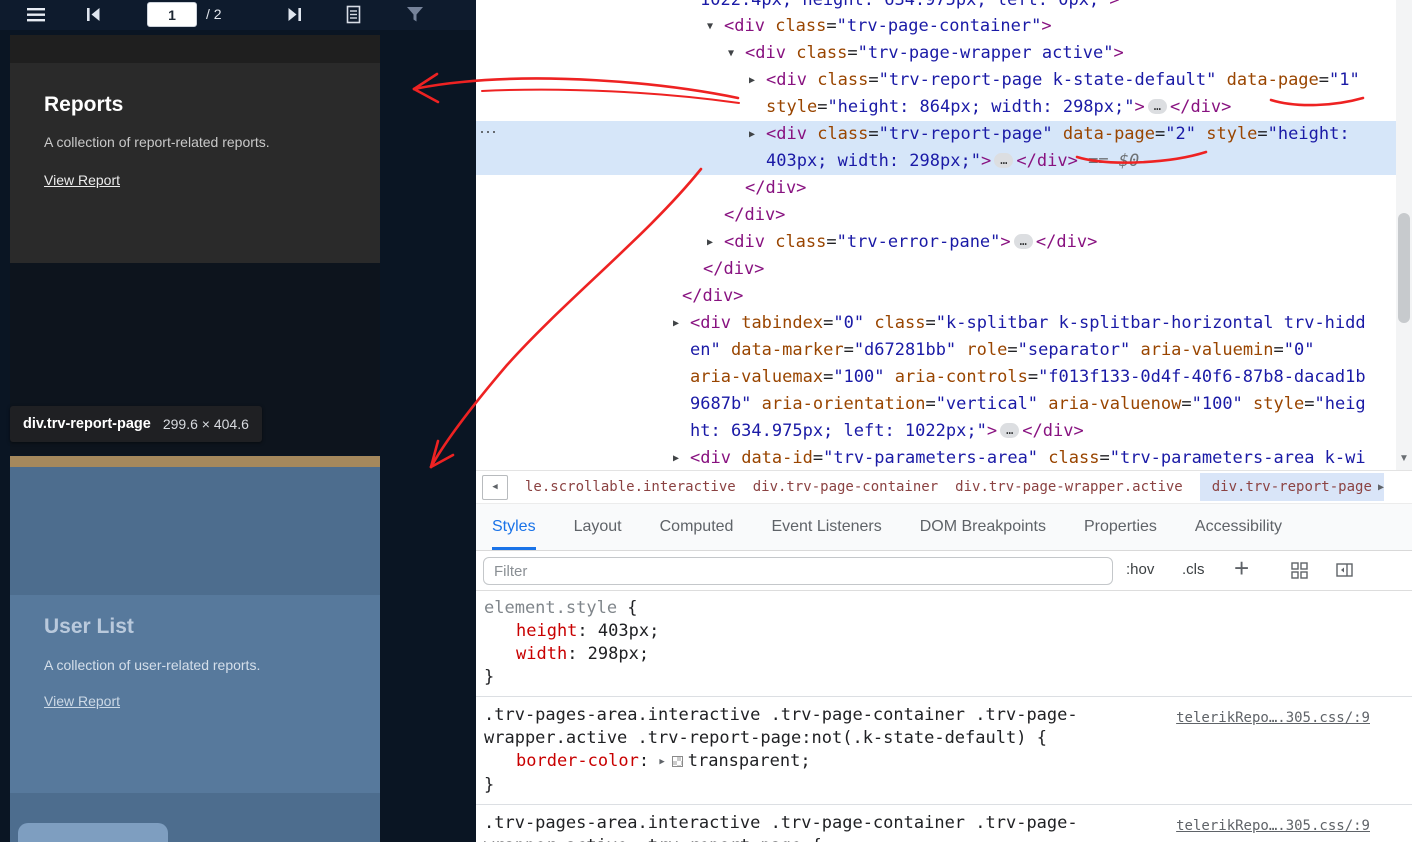 This screenshot has height=842, width=1412. Describe the element at coordinates (1108, 161) in the screenshot. I see `code-token: == $0` at that location.